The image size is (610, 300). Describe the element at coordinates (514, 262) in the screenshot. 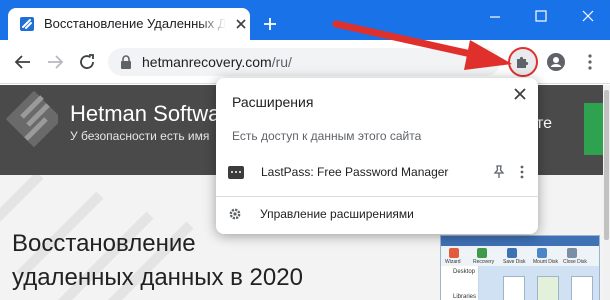

I see `screenshot-tool-label: Save Disk` at that location.